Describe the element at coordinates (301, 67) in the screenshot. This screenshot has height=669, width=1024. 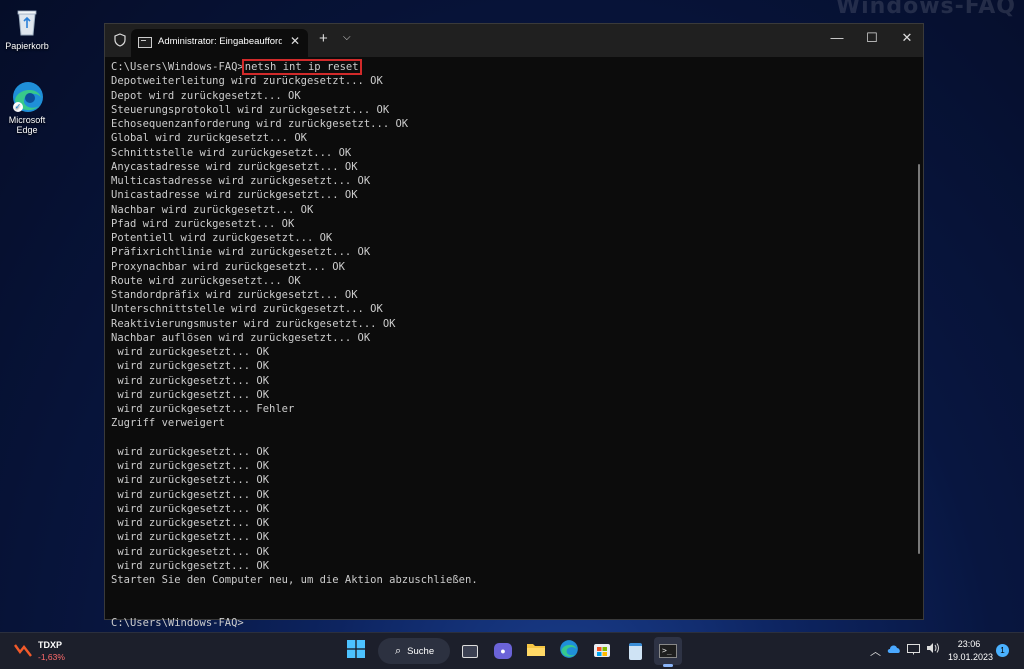
I see `highlighted-command: netsh int ip reset` at that location.